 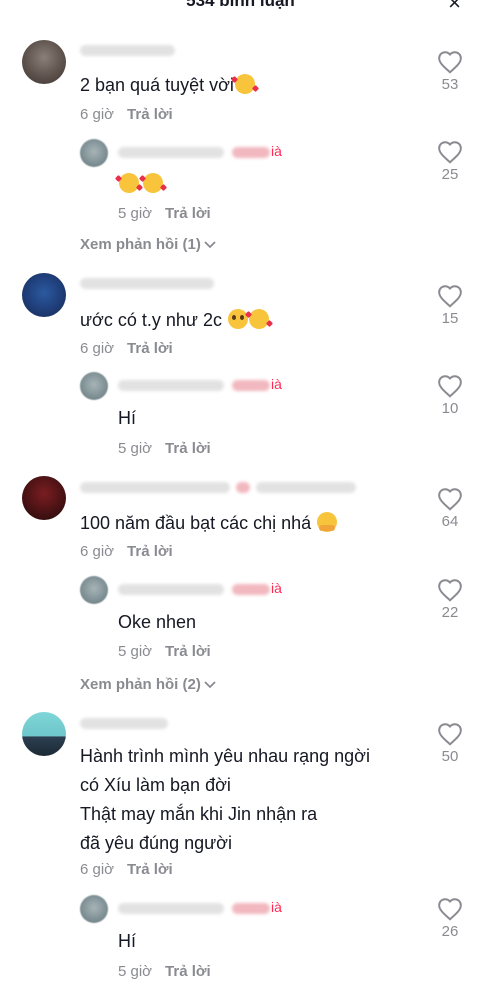 What do you see at coordinates (156, 843) in the screenshot?
I see `comment-line: đã yêu đúng người` at bounding box center [156, 843].